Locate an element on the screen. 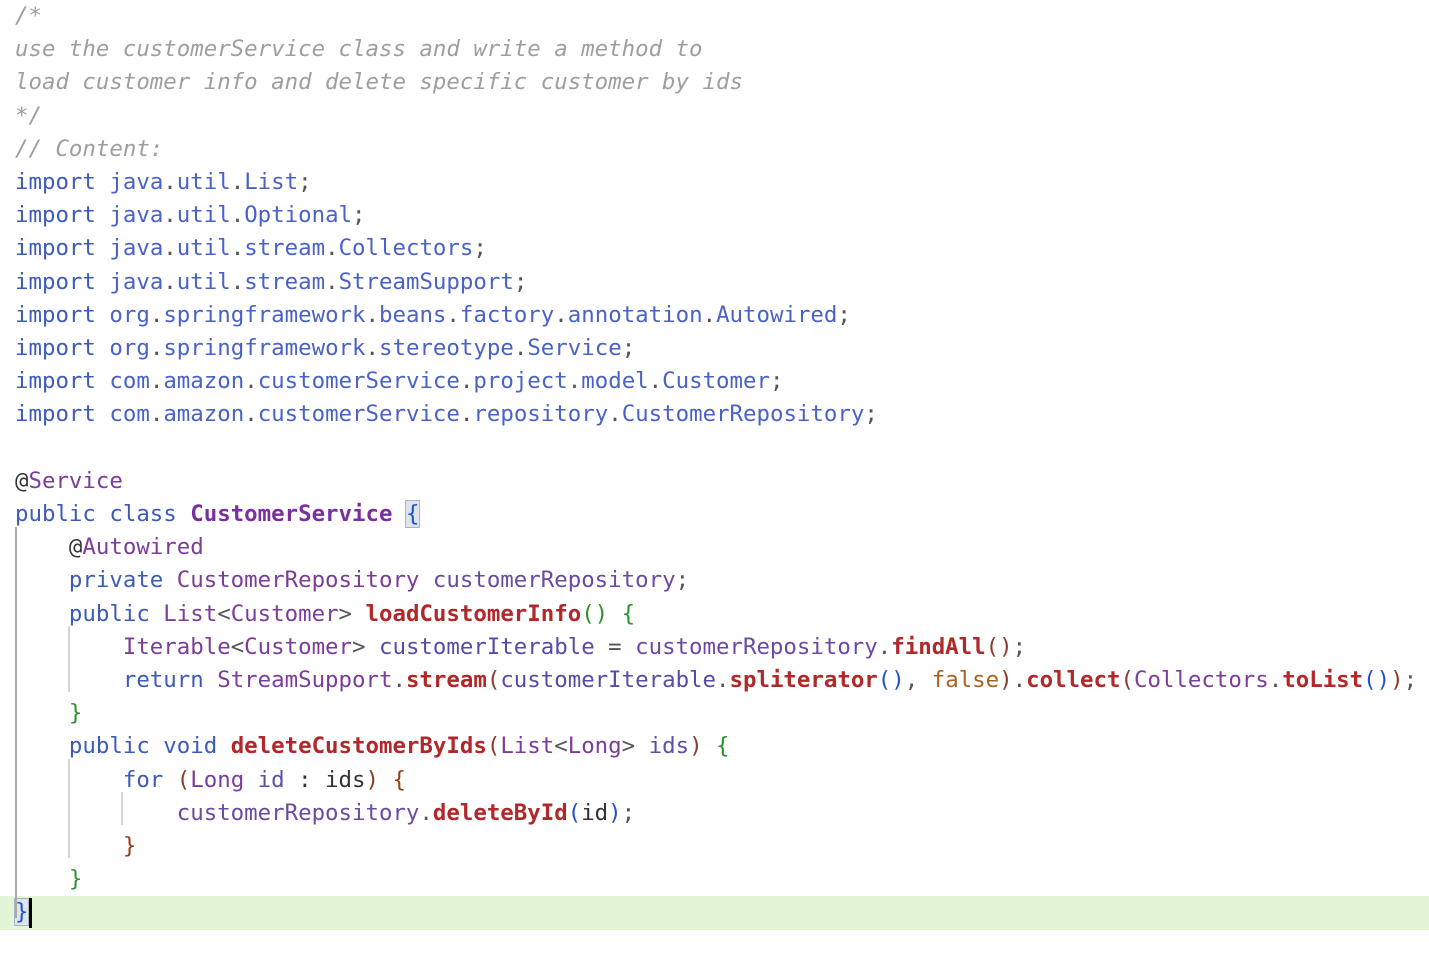 This screenshot has width=1429, height=964. code-line: /* is located at coordinates (714, 16).